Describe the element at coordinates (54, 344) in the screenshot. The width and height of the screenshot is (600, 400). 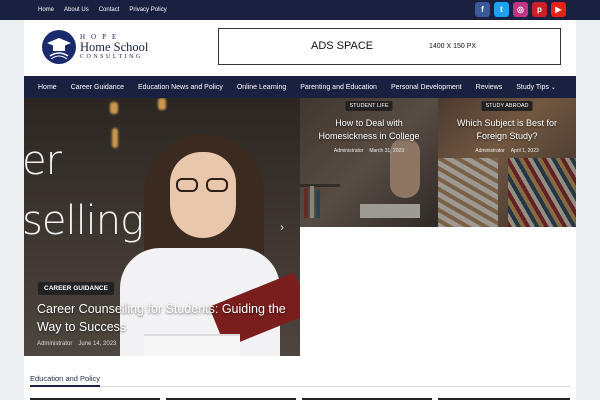
I see `hero-author: Administrator` at that location.